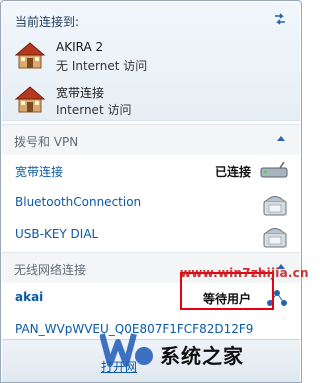 This screenshot has height=383, width=320. Describe the element at coordinates (281, 138) in the screenshot. I see `chevron-up-icon` at that location.